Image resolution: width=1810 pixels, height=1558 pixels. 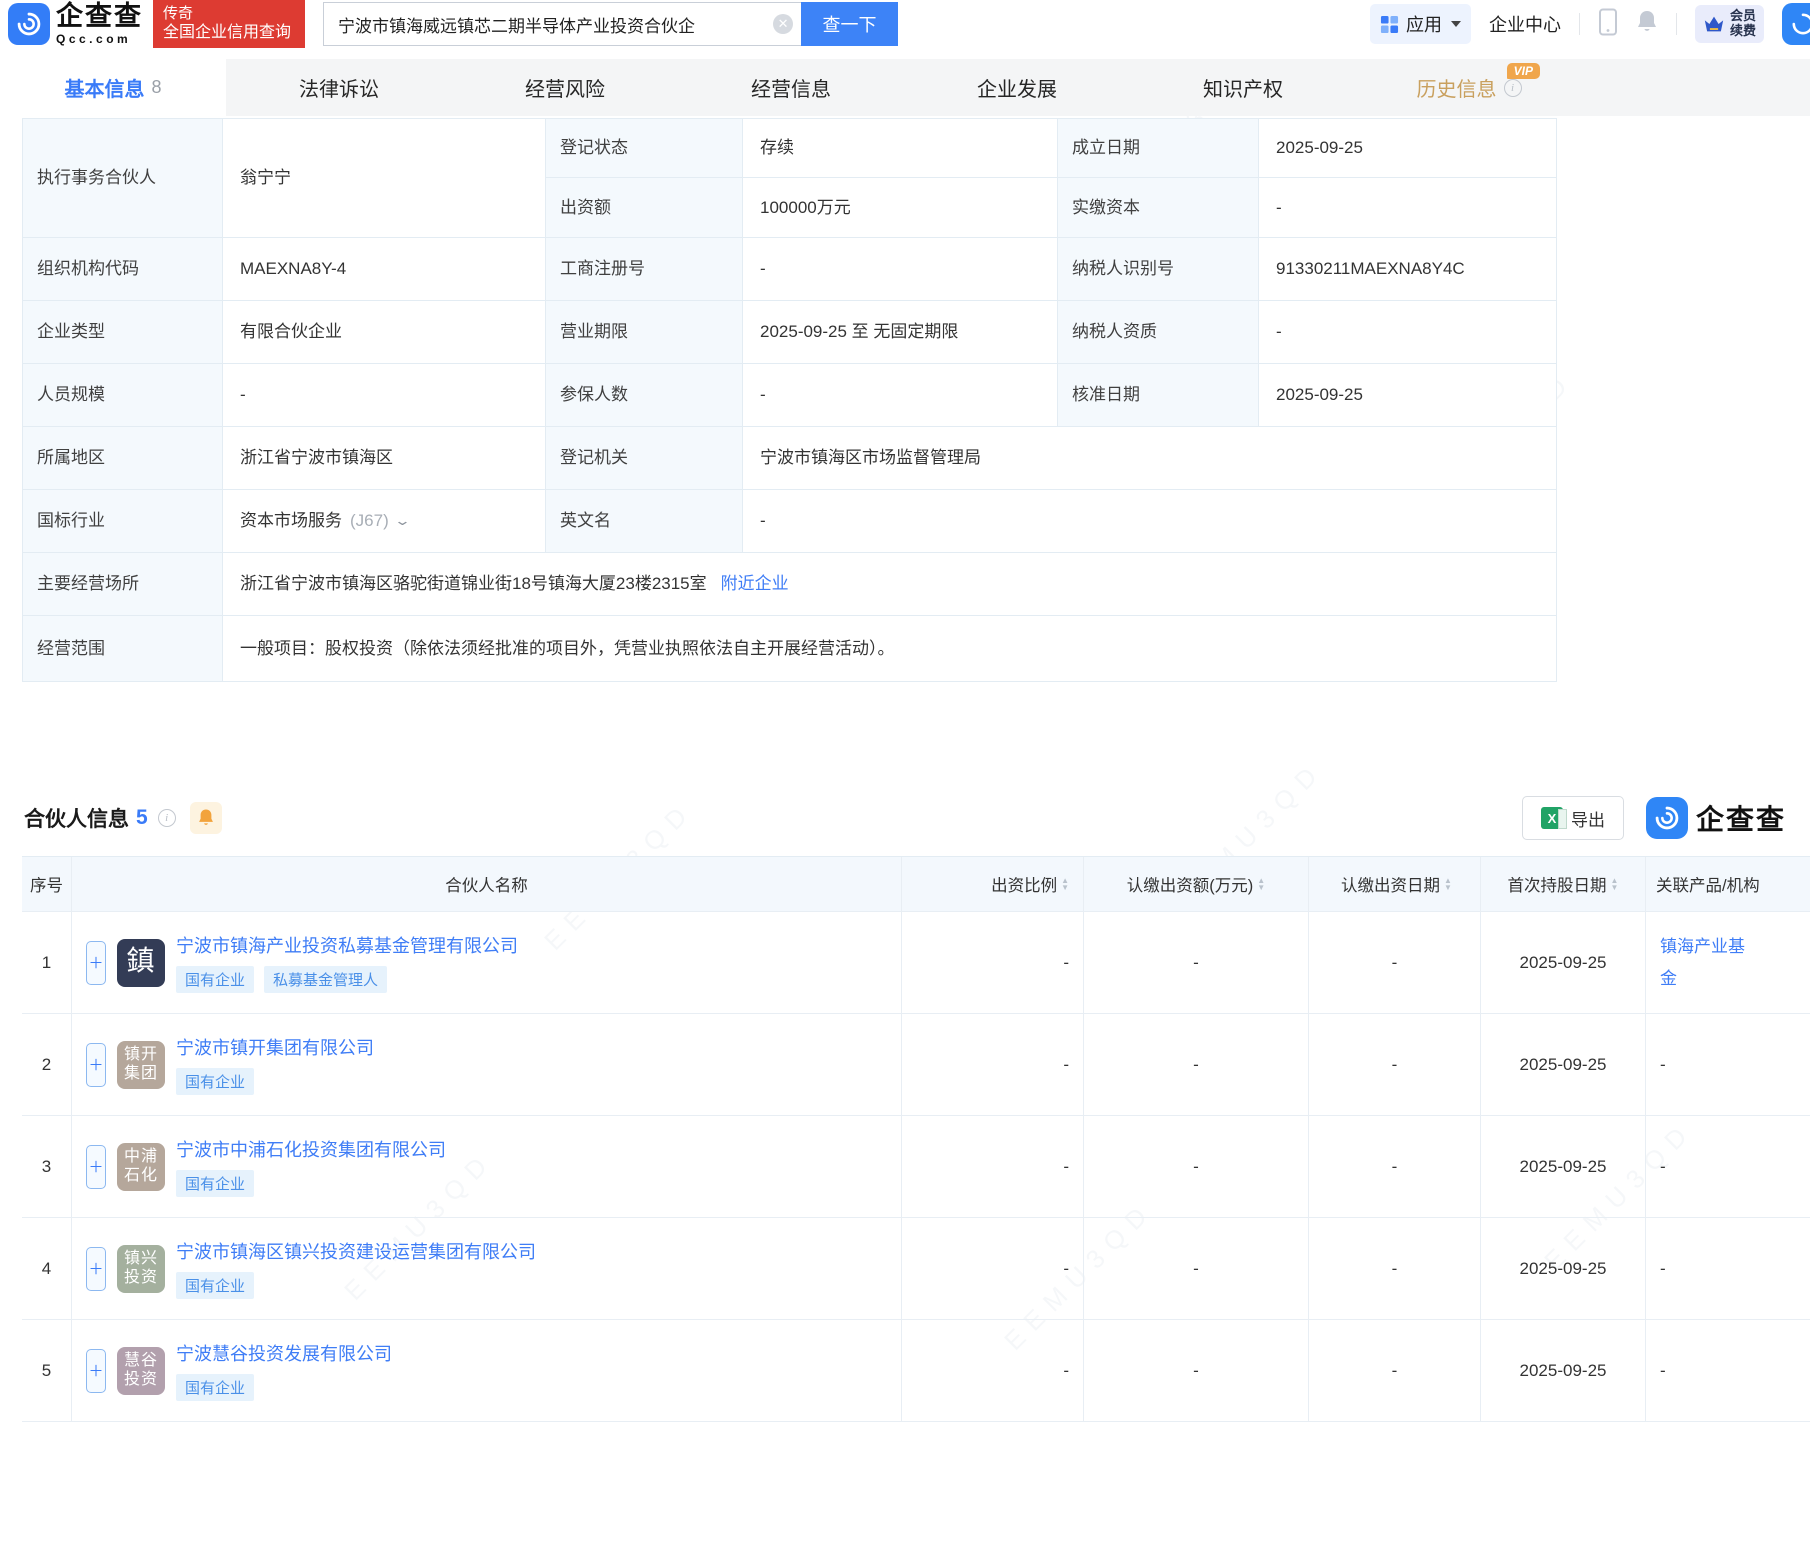 I want to click on promo-badge: 传奇 全国企业信用查询, so click(x=229, y=24).